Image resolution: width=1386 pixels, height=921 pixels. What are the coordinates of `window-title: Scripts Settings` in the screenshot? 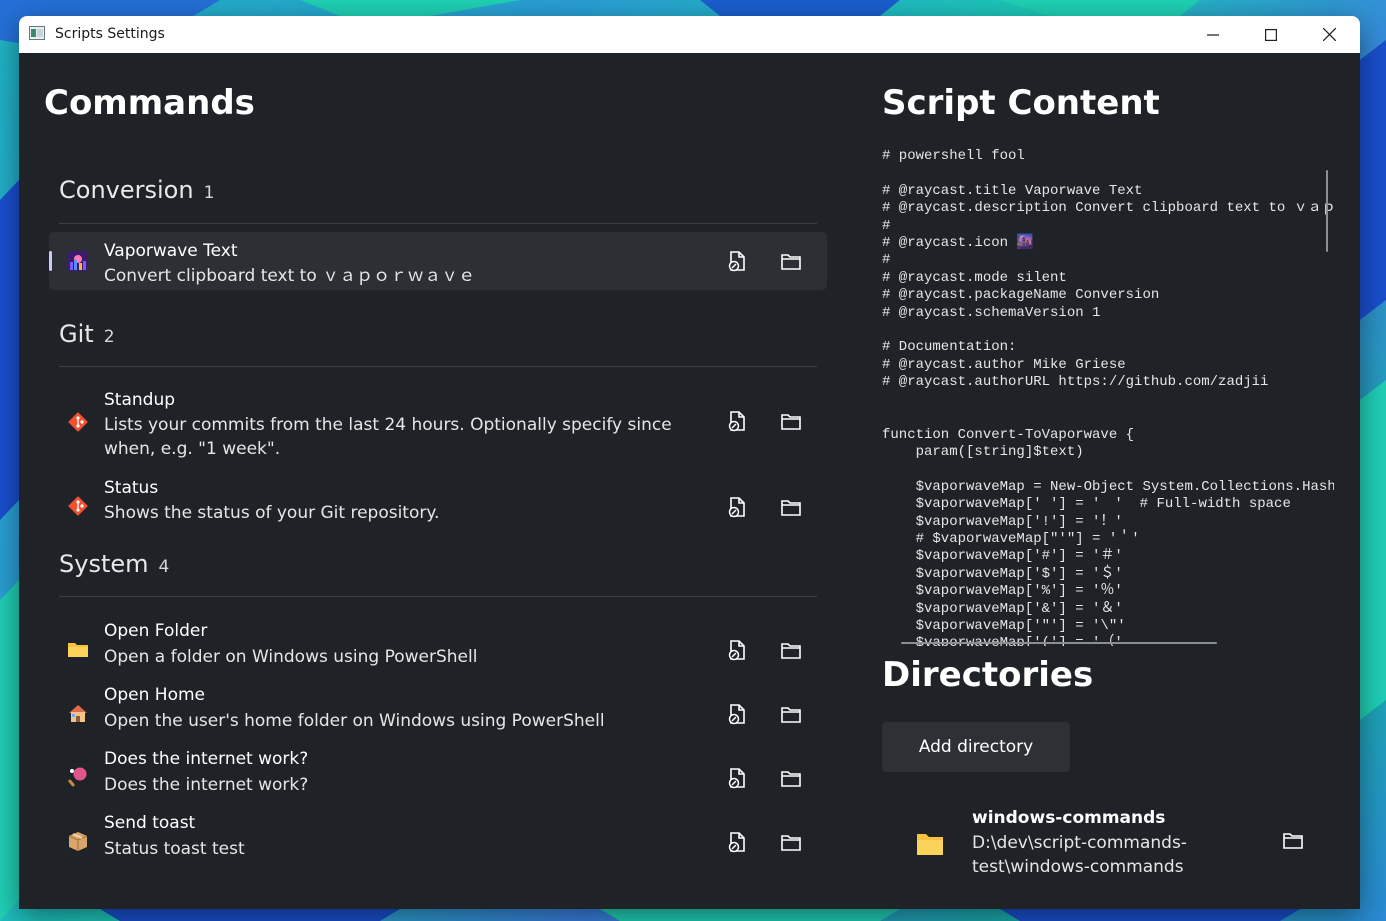 It's located at (110, 34).